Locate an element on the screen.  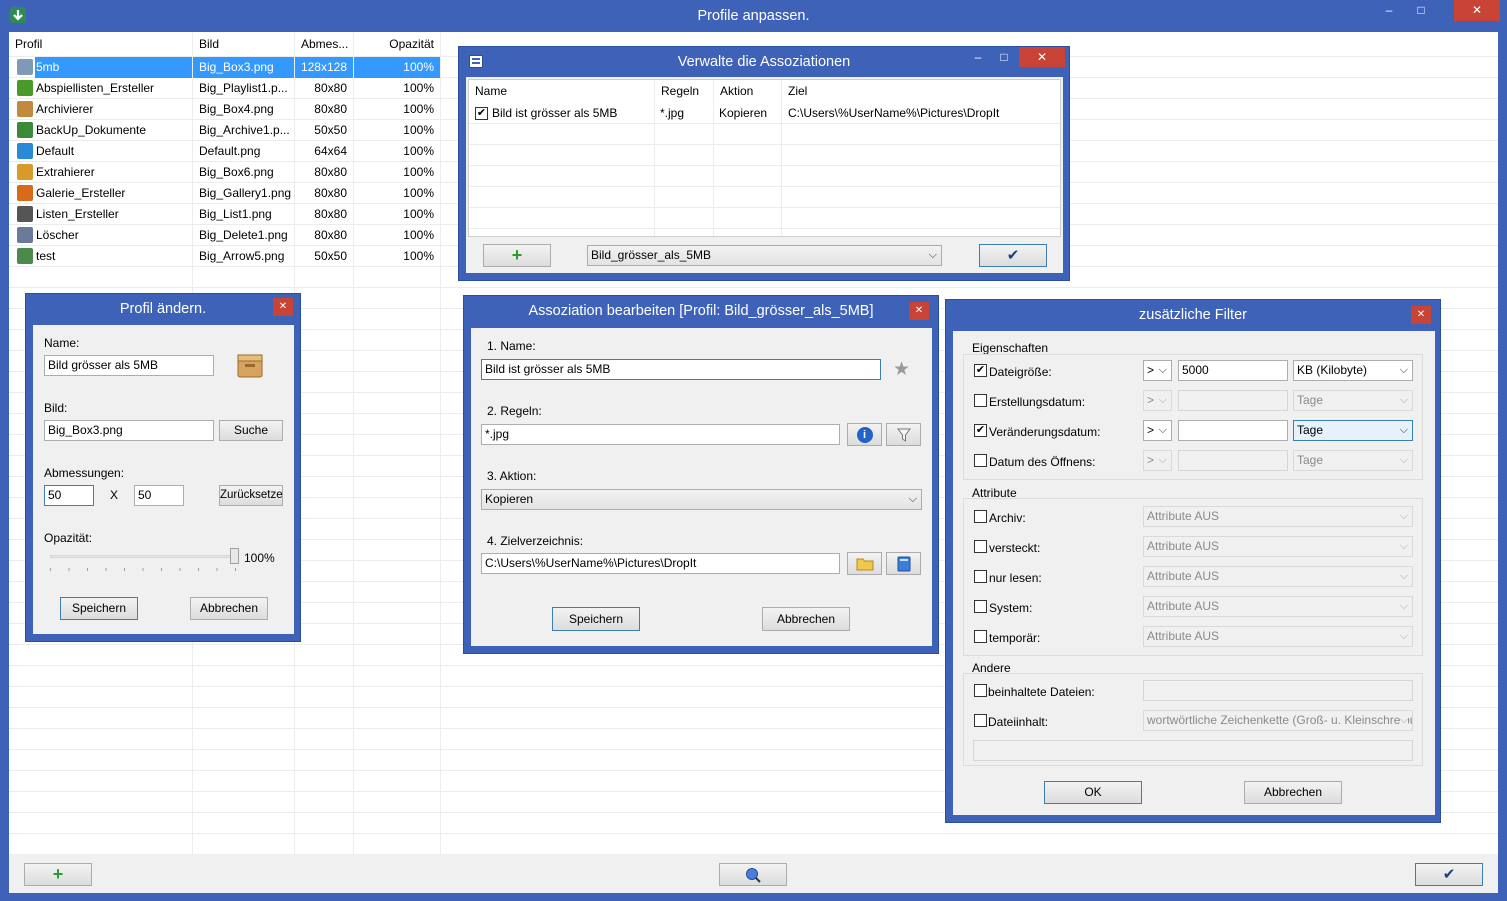
property-label: Dateigröße: is located at coordinates (1020, 372).